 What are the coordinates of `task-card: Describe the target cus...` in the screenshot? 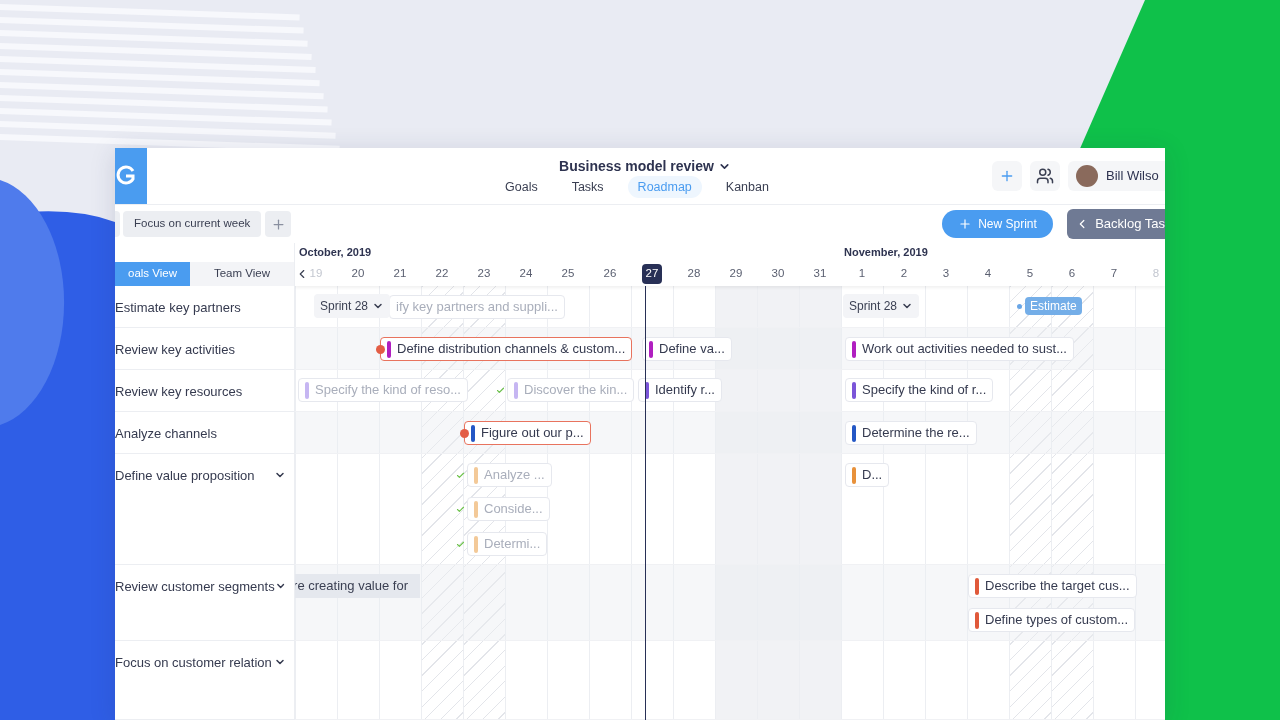 It's located at (1052, 586).